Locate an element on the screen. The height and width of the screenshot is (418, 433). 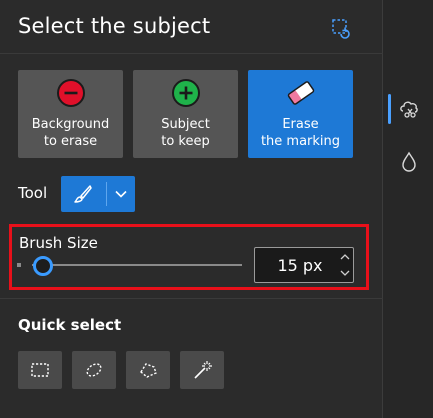
lasso-select-button is located at coordinates (94, 370).